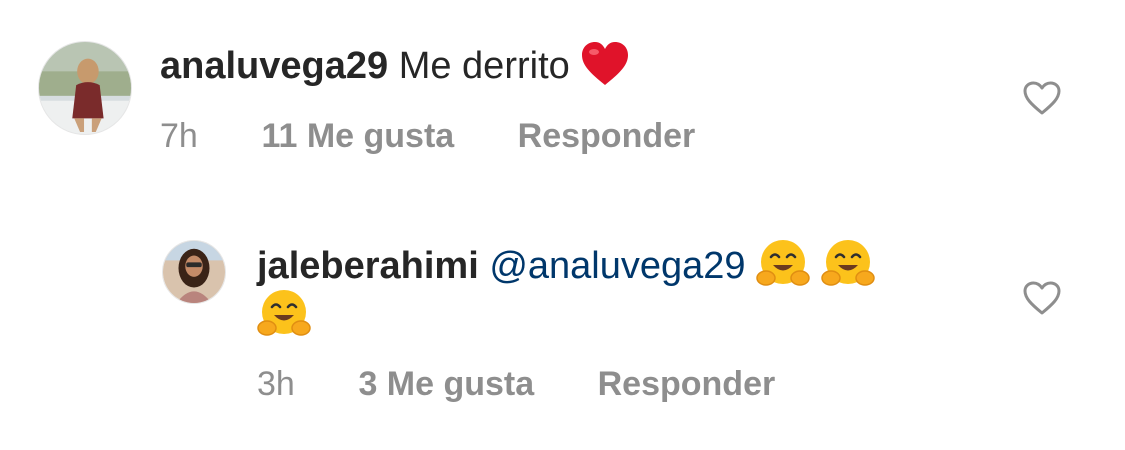 The width and height of the screenshot is (1125, 450). Describe the element at coordinates (617, 266) in the screenshot. I see `mention-link: @analuvega29` at that location.